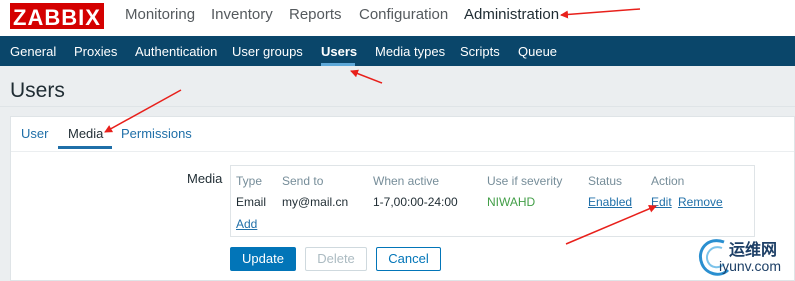 The image size is (795, 281). What do you see at coordinates (33, 51) in the screenshot?
I see `submenu-general: General` at bounding box center [33, 51].